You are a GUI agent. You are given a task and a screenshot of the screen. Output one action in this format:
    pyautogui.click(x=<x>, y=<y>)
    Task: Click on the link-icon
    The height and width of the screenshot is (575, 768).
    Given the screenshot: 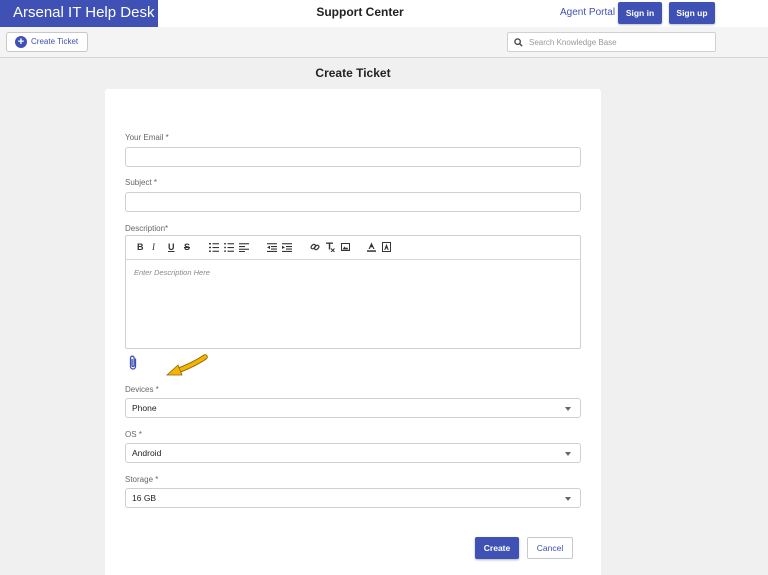 What is the action you would take?
    pyautogui.click(x=315, y=247)
    